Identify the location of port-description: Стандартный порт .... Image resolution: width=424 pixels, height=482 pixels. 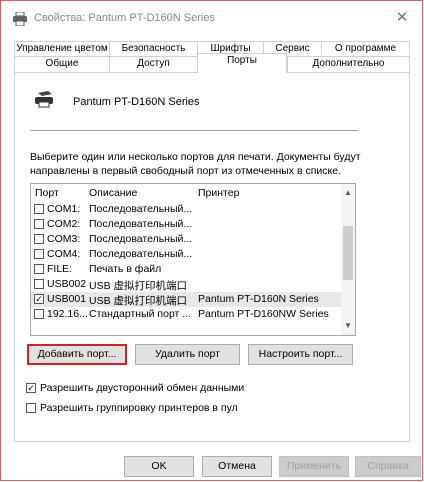
(140, 314).